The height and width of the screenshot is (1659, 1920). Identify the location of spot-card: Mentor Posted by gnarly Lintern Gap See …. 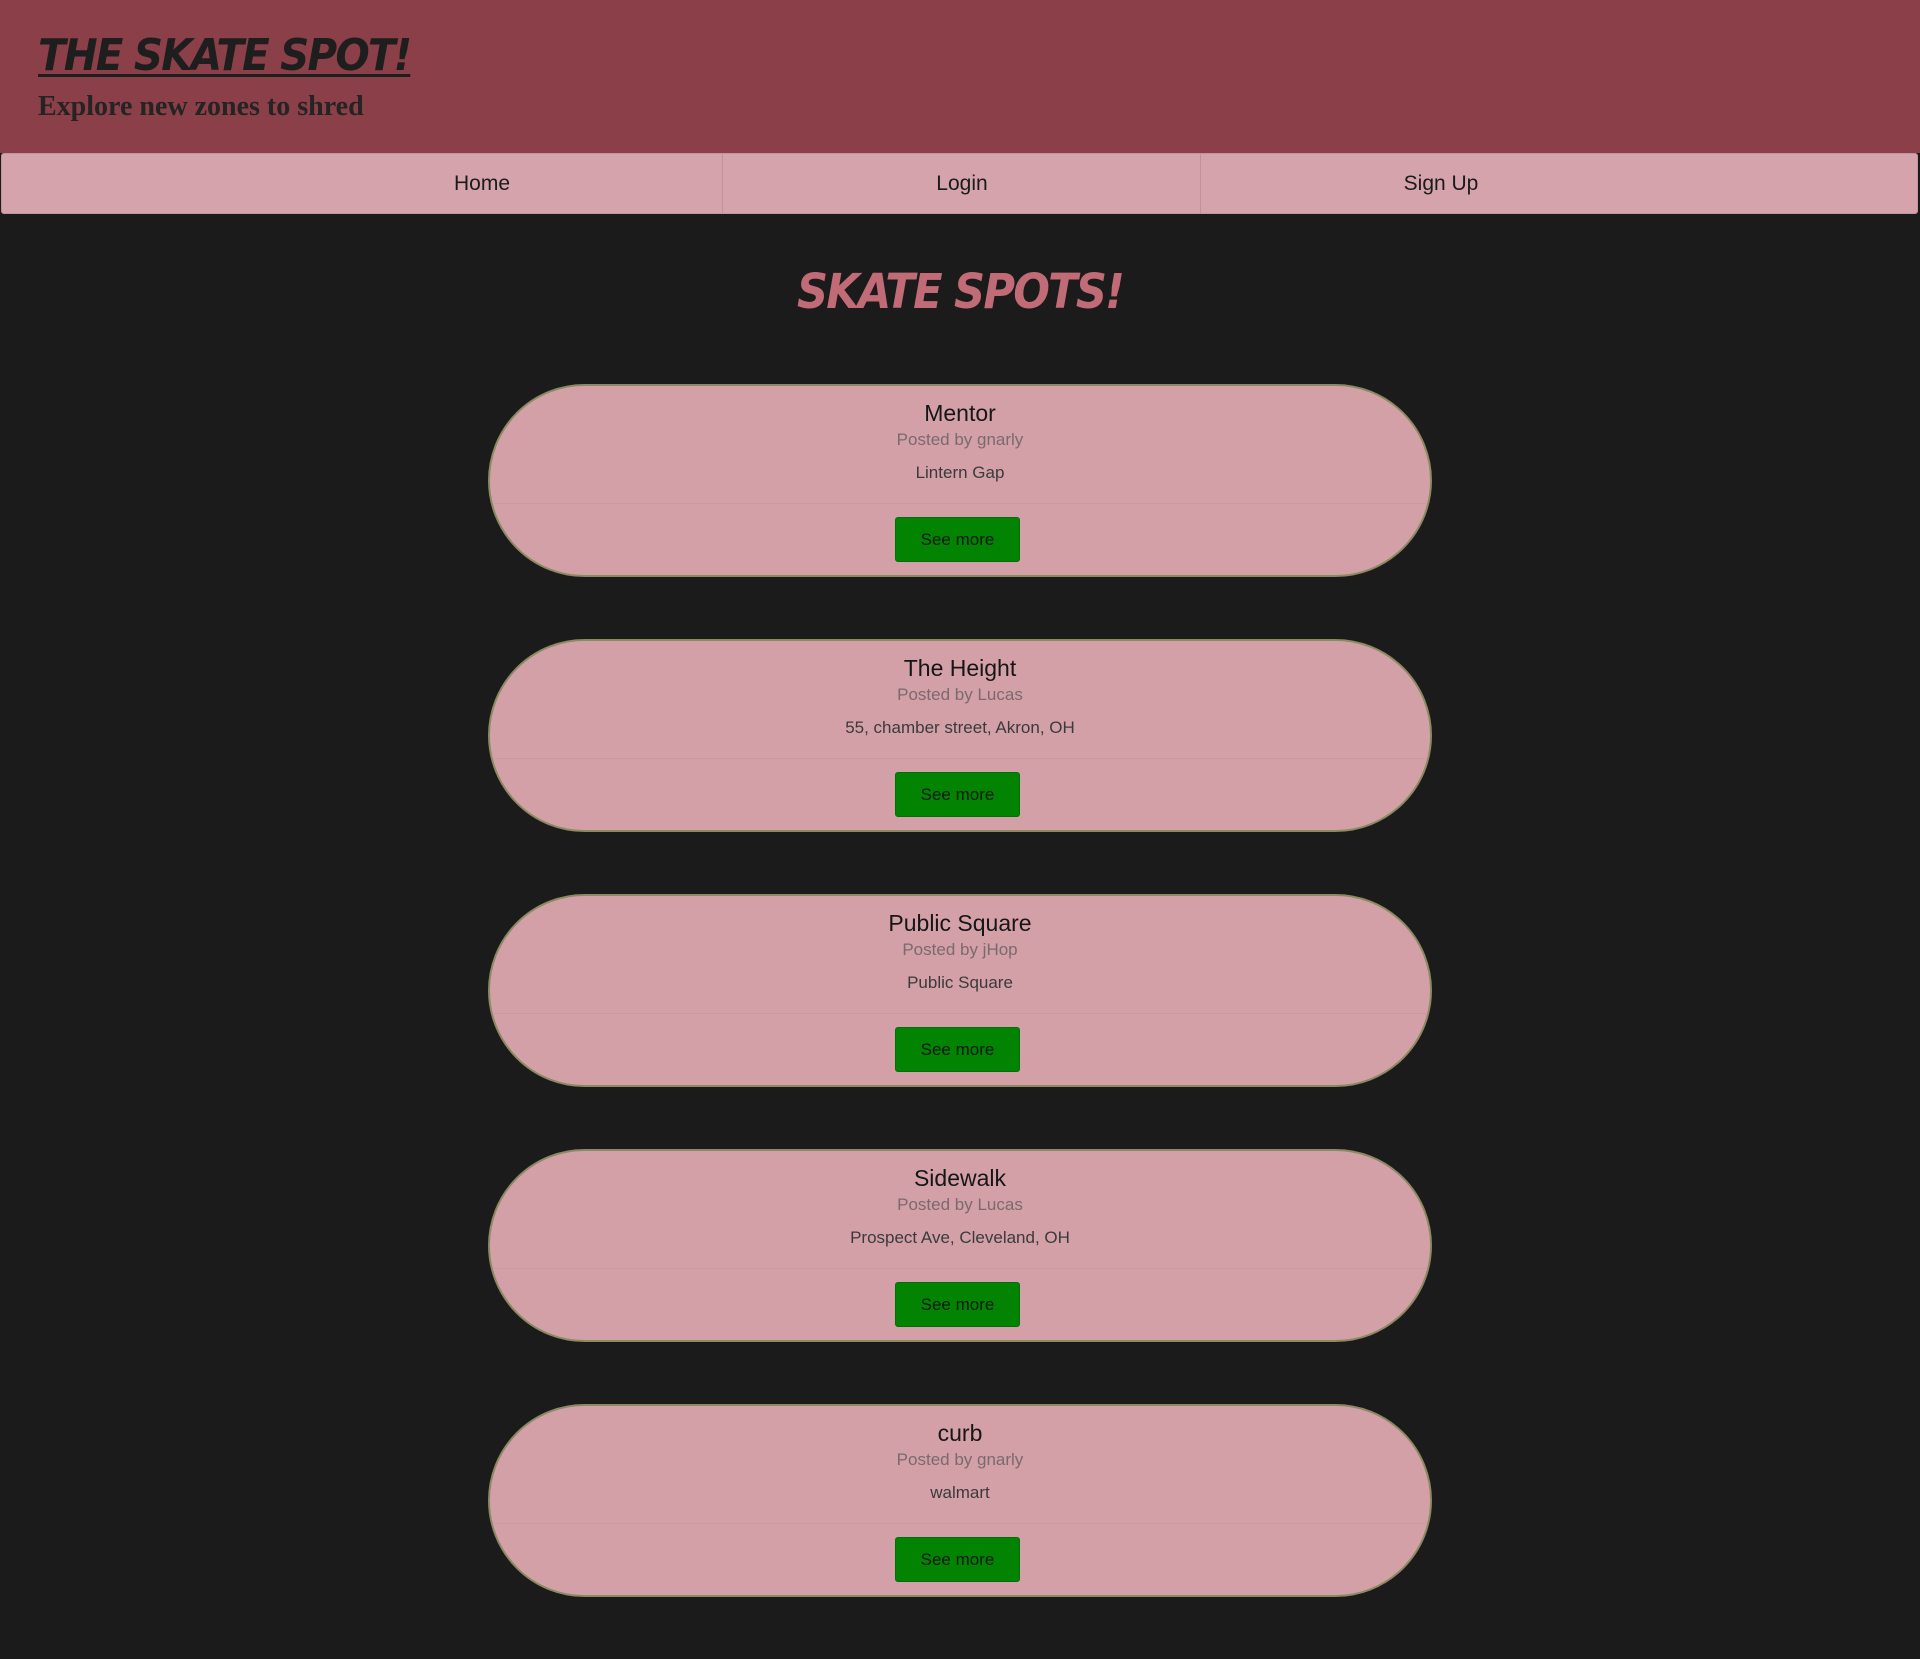
(960, 480).